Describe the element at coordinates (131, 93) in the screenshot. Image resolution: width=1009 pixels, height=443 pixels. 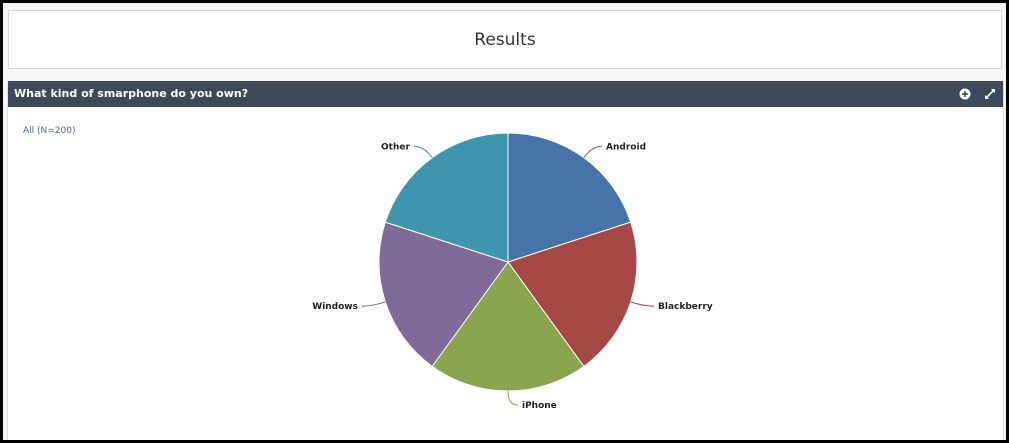
I see `question-title: What kind of smarphone do you own?` at that location.